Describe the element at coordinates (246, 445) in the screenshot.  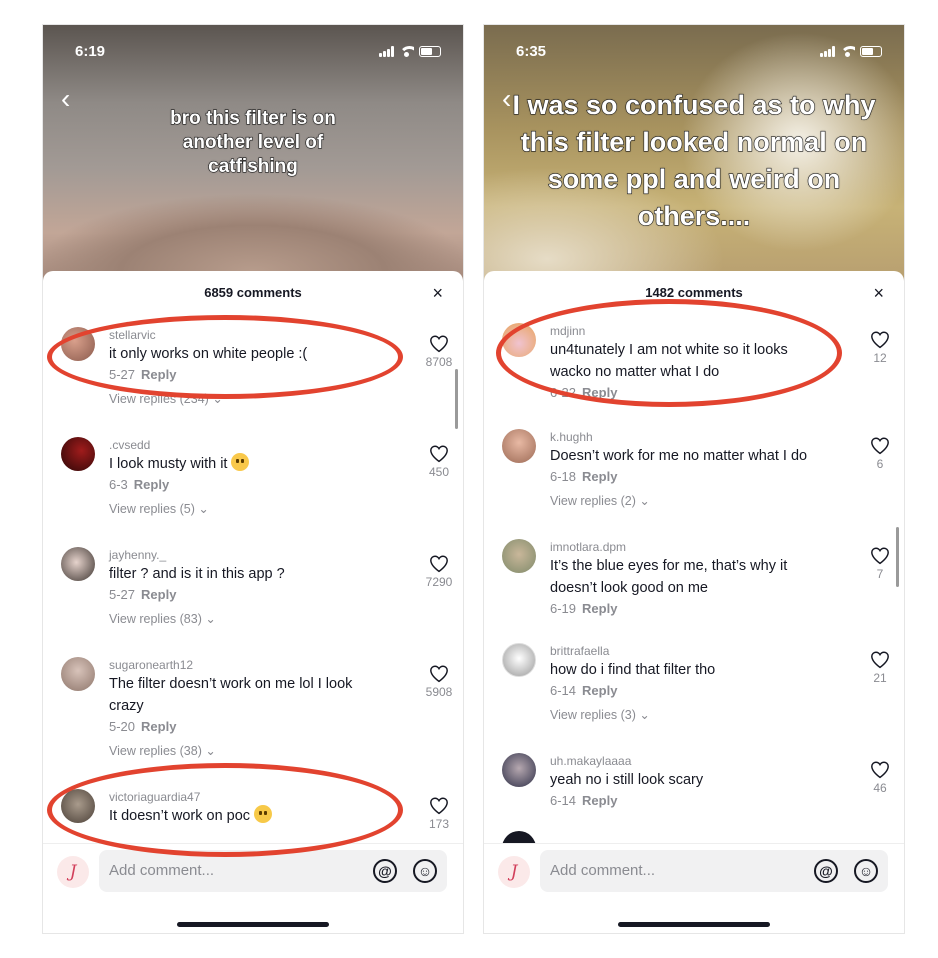
I see `comment-username: .cvsedd` at that location.